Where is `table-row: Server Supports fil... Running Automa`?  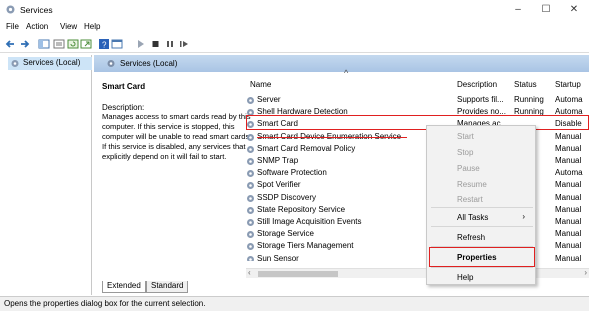
table-row: Server Supports fil... Running Automa is located at coordinates (417, 100).